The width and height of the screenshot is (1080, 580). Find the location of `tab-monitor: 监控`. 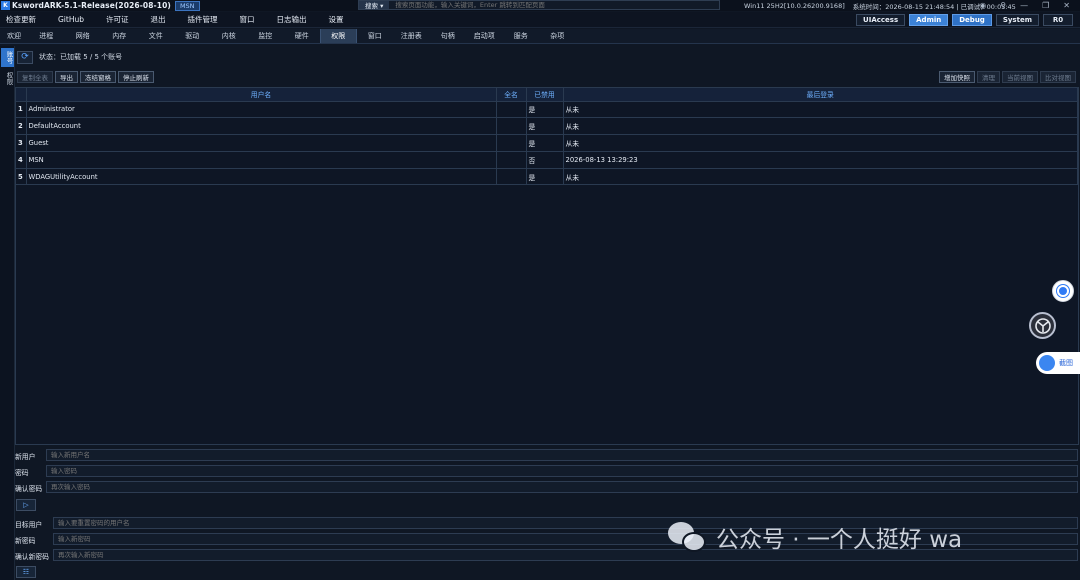

tab-monitor: 监控 is located at coordinates (265, 36).